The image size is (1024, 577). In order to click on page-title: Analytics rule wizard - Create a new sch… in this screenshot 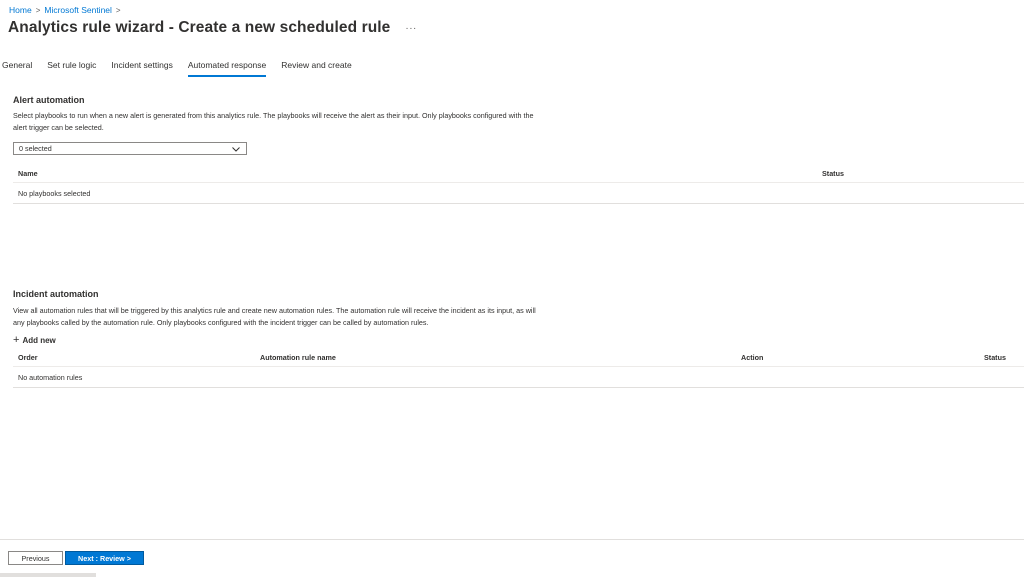, I will do `click(199, 27)`.